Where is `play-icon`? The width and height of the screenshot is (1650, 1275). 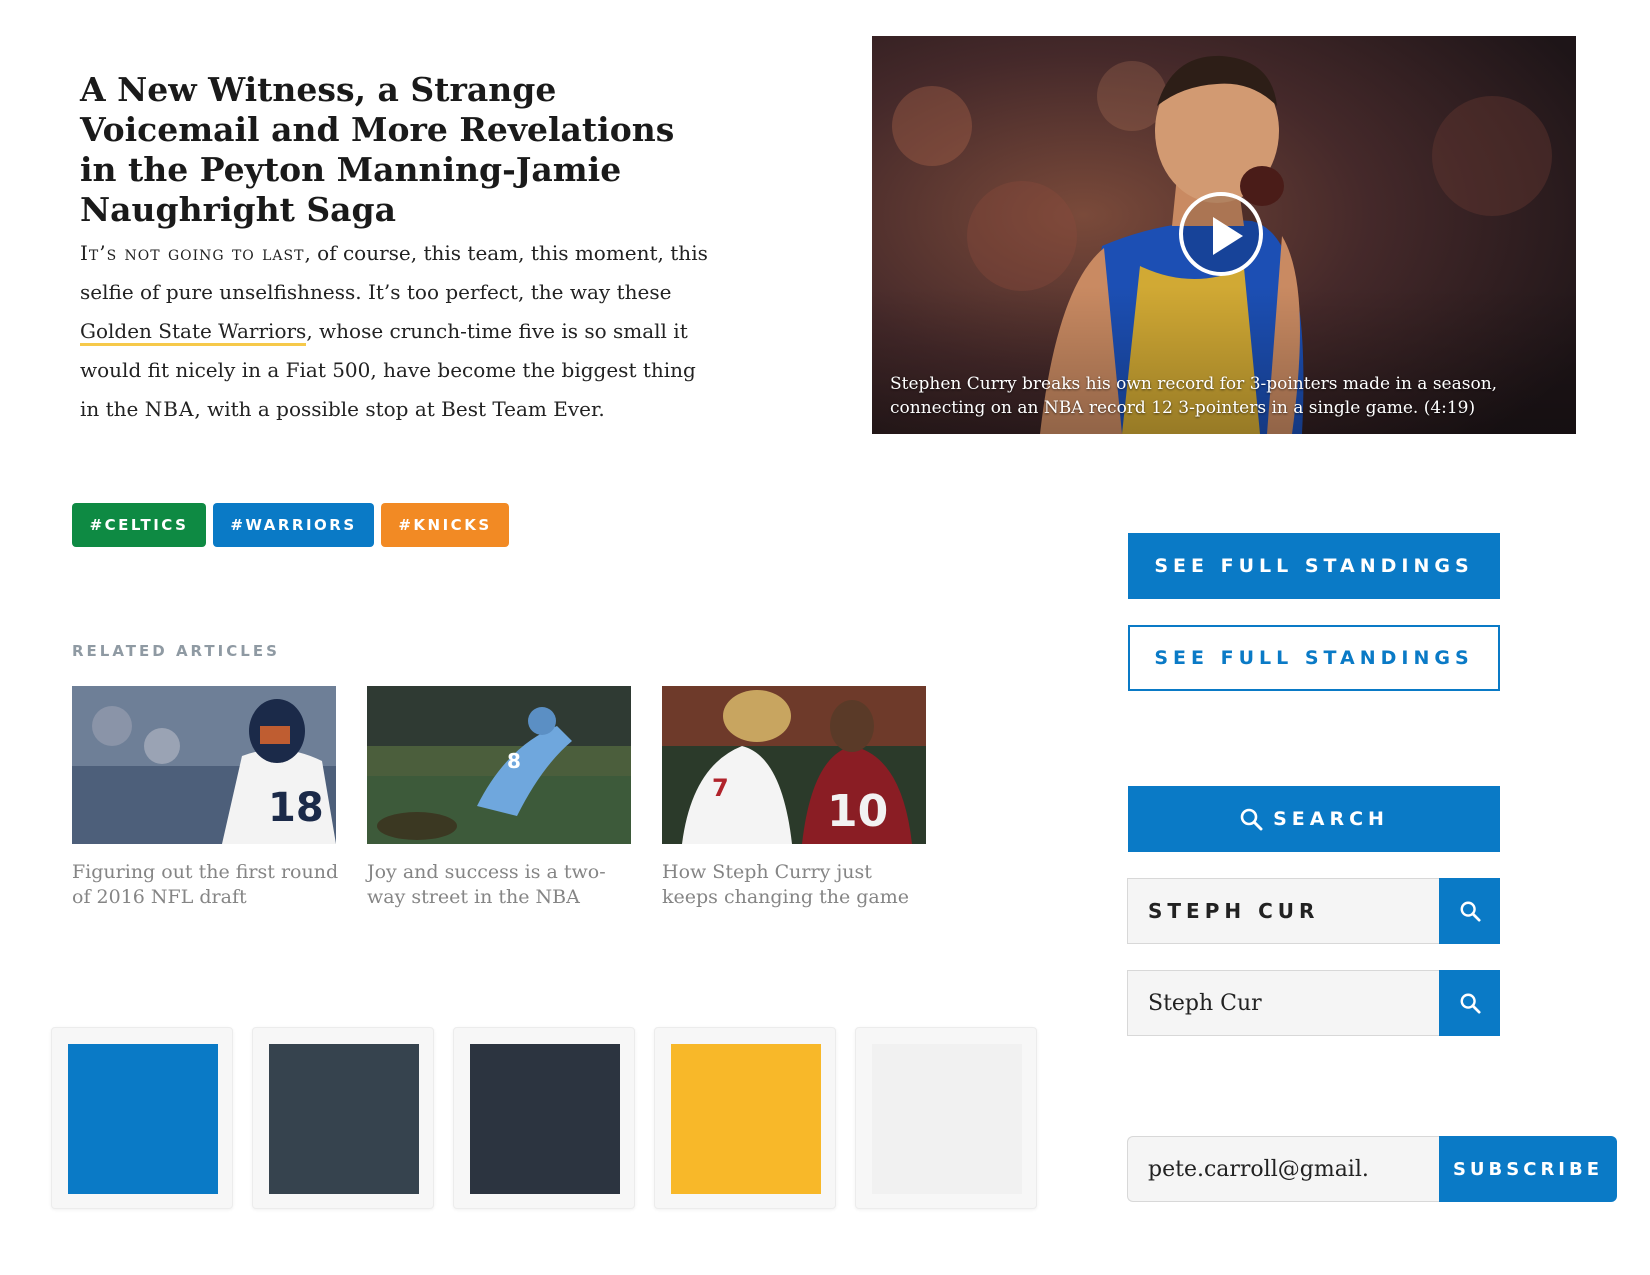 play-icon is located at coordinates (1228, 236).